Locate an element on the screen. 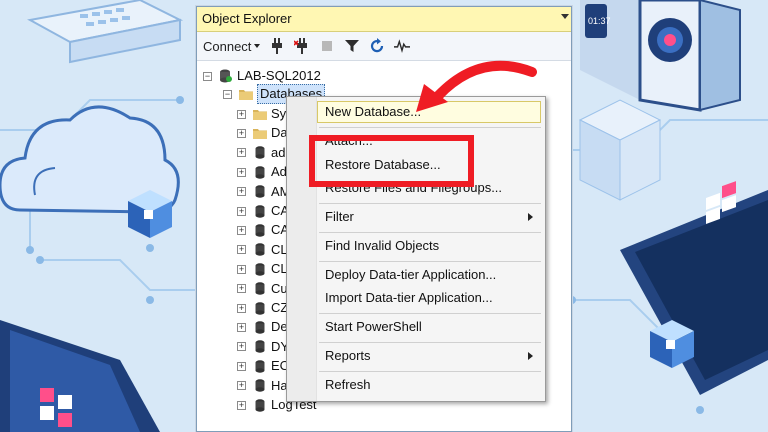 This screenshot has height=432, width=768. tree-node-database: + DY is located at coordinates (263, 347).